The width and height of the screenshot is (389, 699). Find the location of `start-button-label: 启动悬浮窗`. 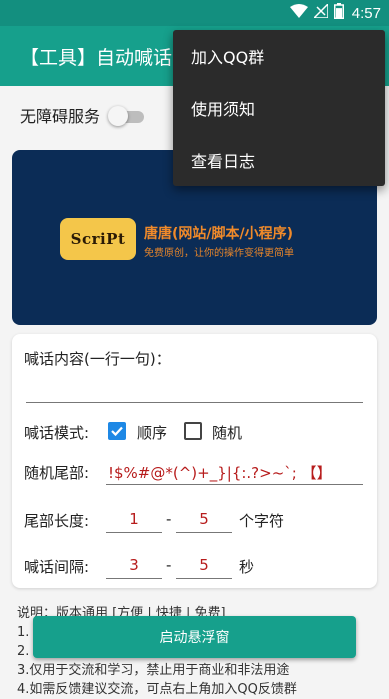

start-button-label: 启动悬浮窗 is located at coordinates (194, 638).